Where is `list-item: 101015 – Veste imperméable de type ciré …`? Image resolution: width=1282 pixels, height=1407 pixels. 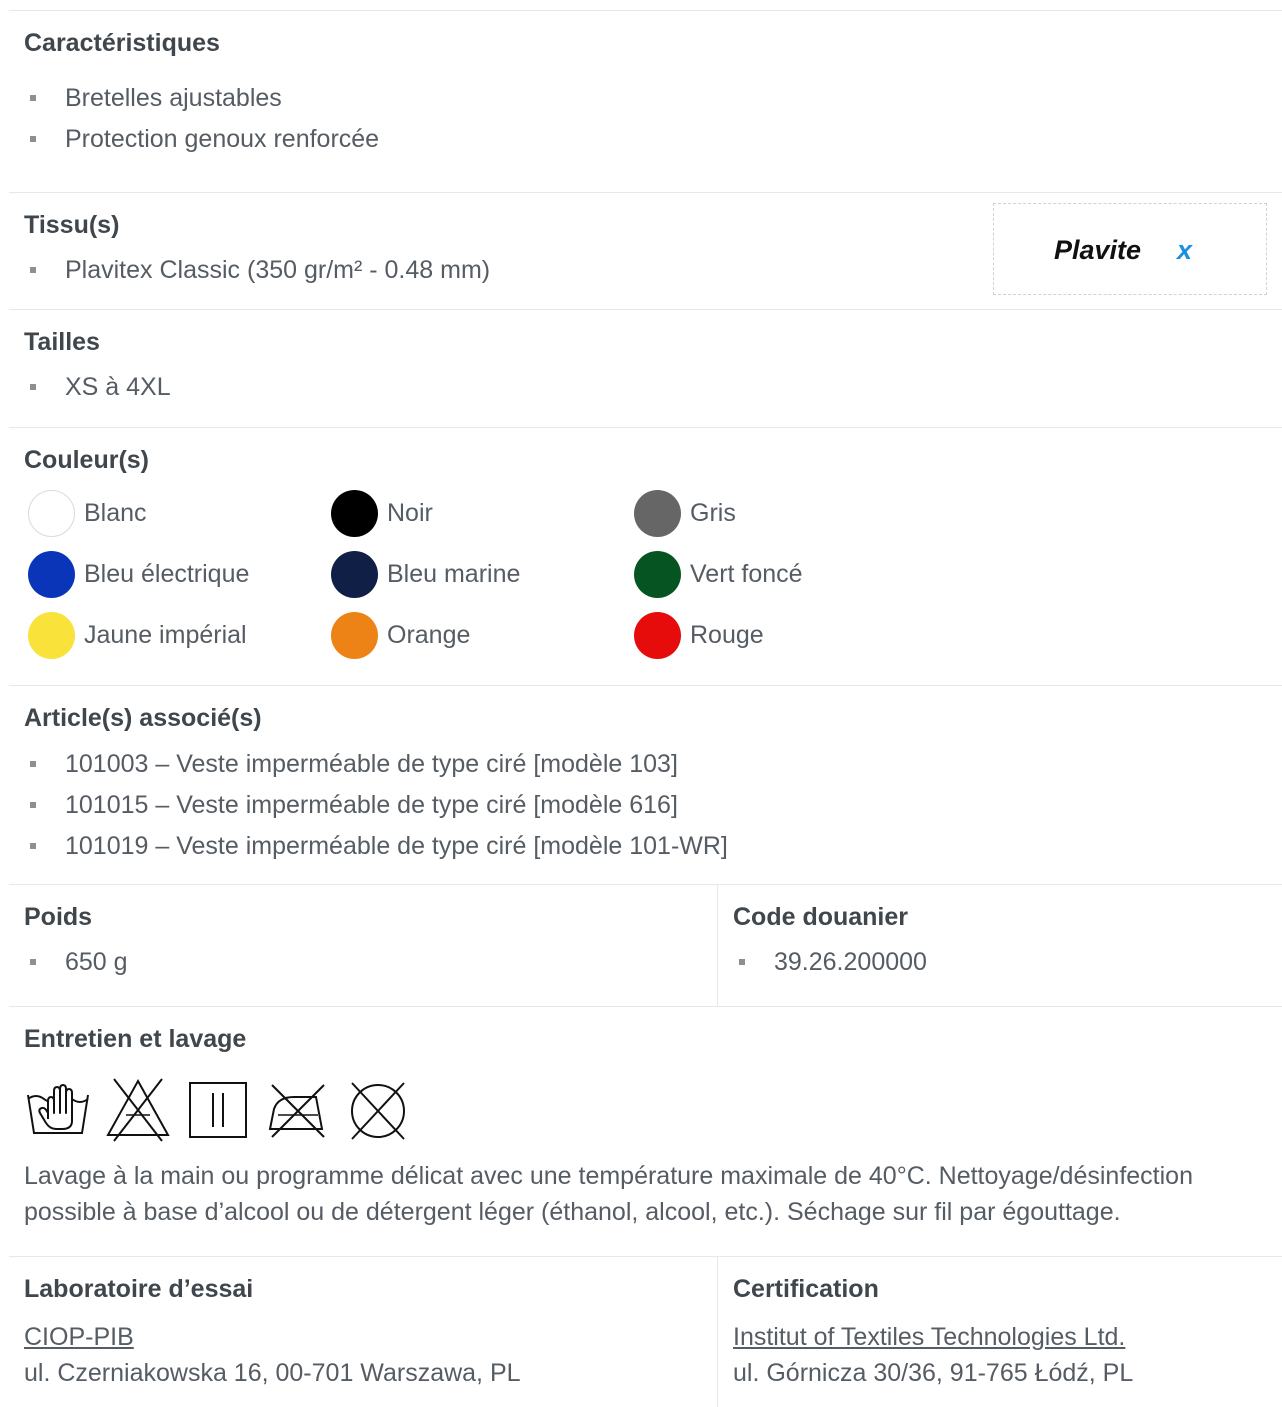 list-item: 101015 – Veste imperméable de type ciré … is located at coordinates (378, 805).